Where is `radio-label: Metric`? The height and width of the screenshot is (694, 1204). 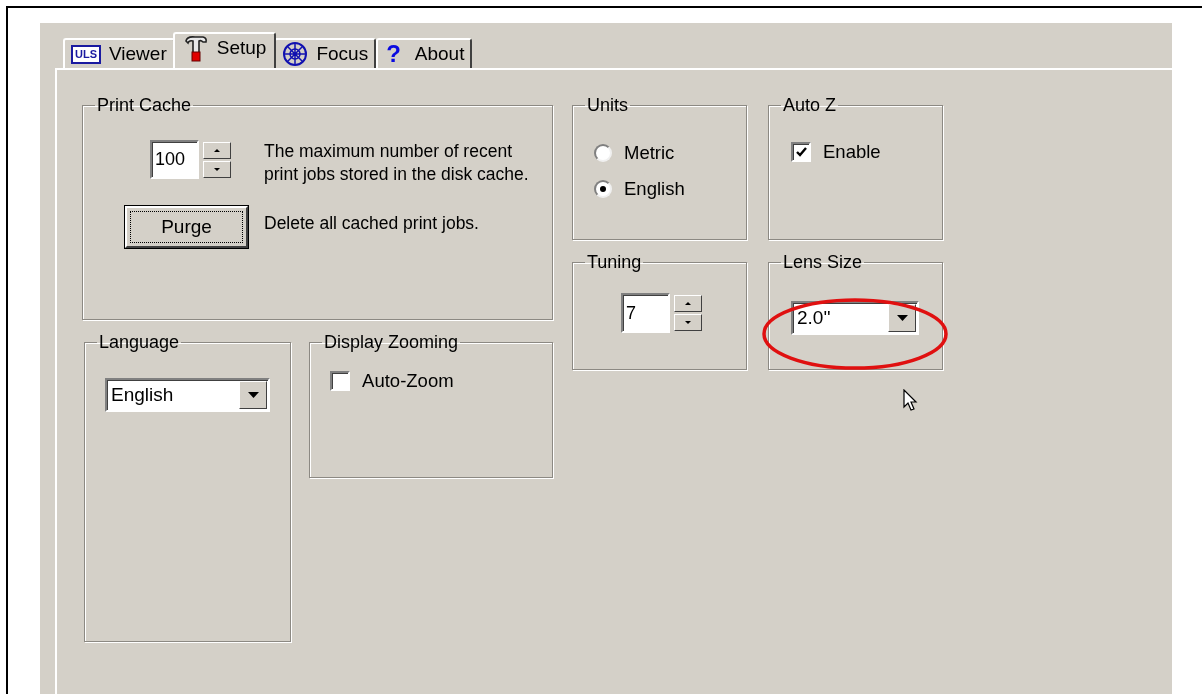 radio-label: Metric is located at coordinates (649, 153).